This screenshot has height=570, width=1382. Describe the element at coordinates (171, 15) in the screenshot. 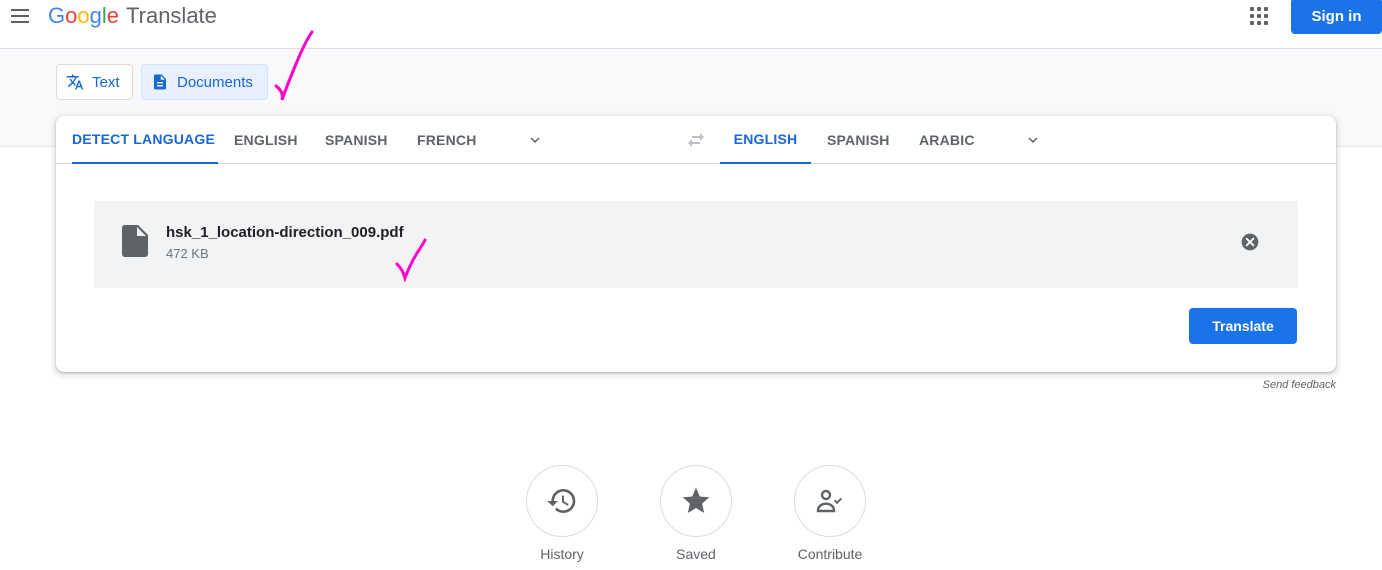

I see `logo-product: Translate` at that location.